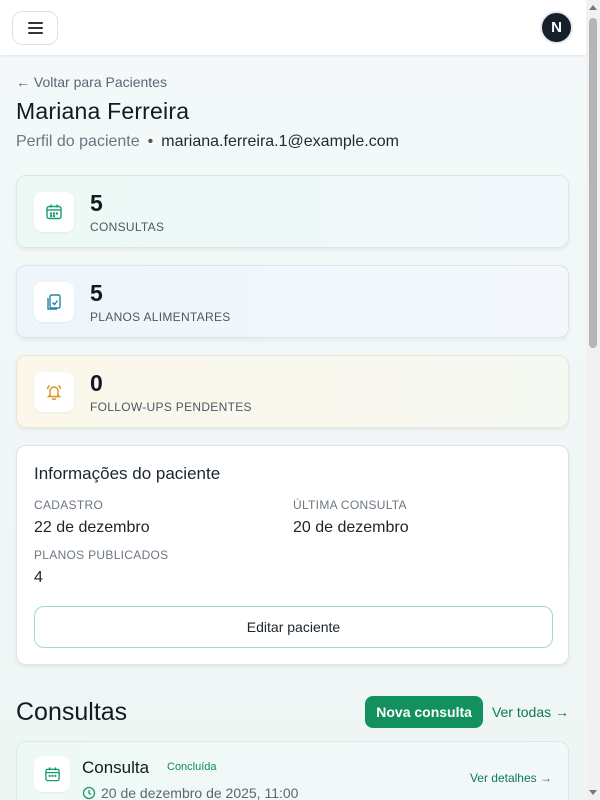  What do you see at coordinates (103, 111) in the screenshot?
I see `page-title: Mariana Ferreira` at bounding box center [103, 111].